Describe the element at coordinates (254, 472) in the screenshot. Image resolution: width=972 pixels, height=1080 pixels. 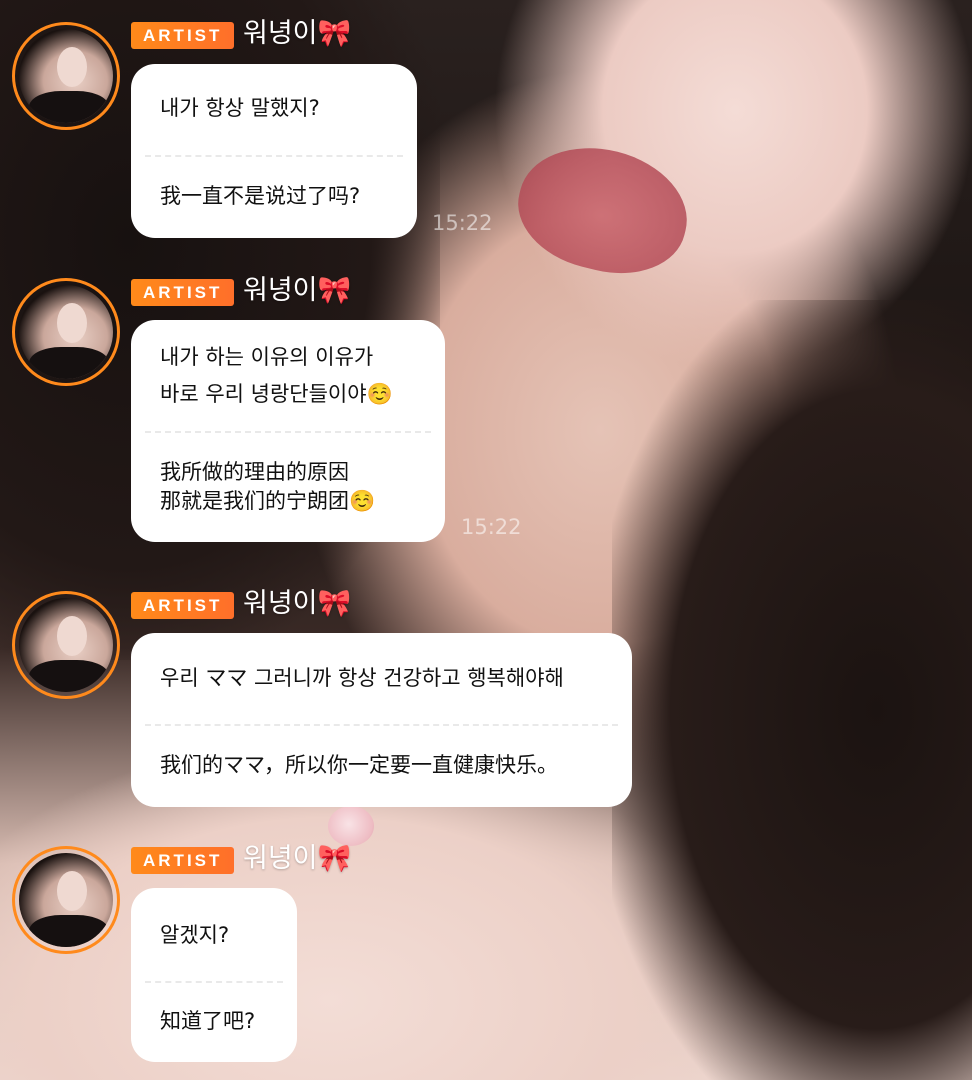
I see `translated-text-line: 我所做的理由的原因` at that location.